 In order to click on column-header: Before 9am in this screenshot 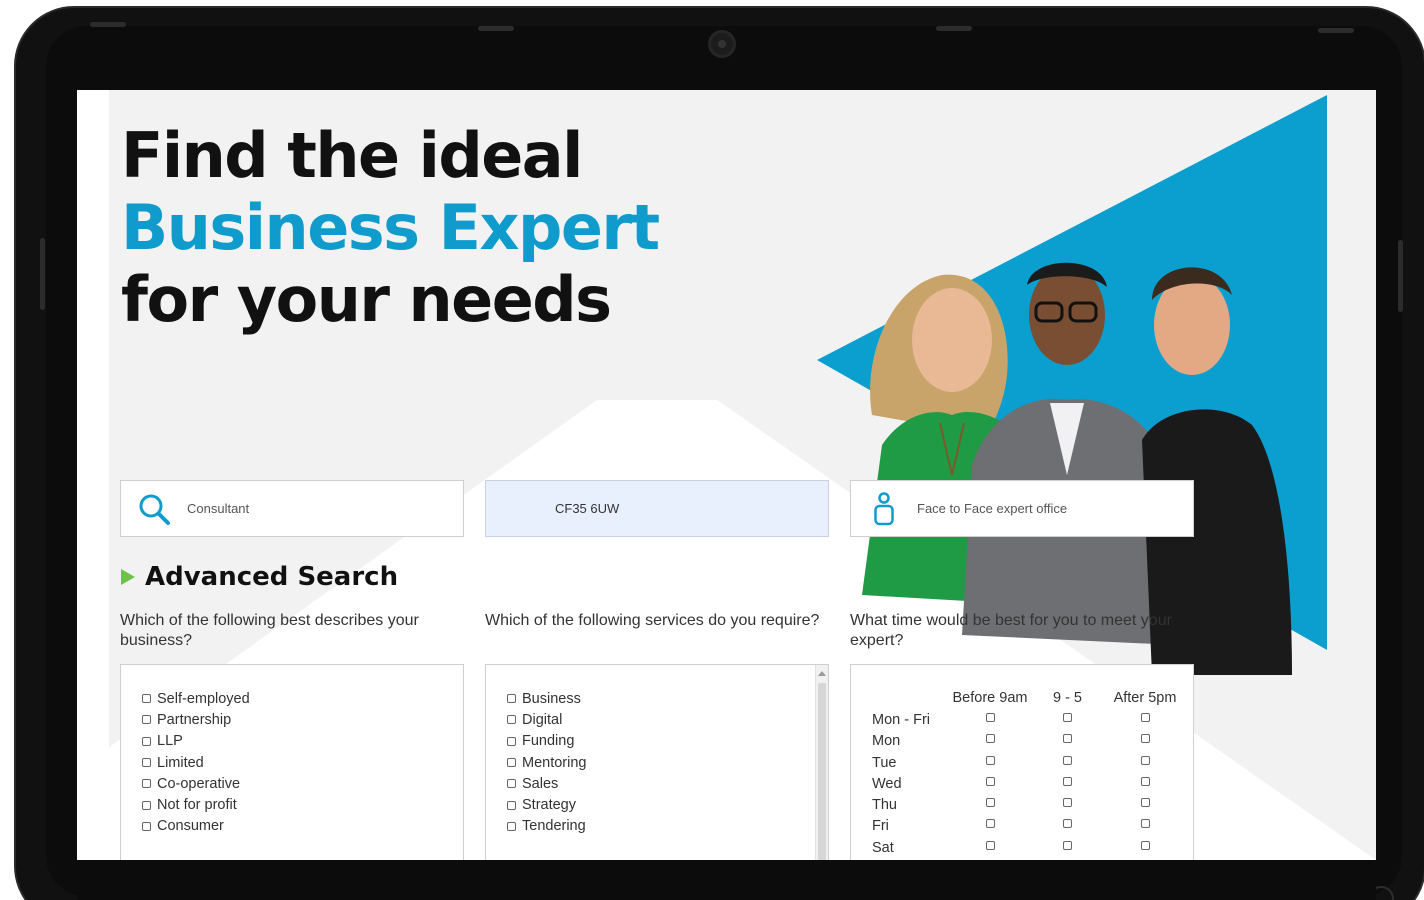, I will do `click(990, 698)`.